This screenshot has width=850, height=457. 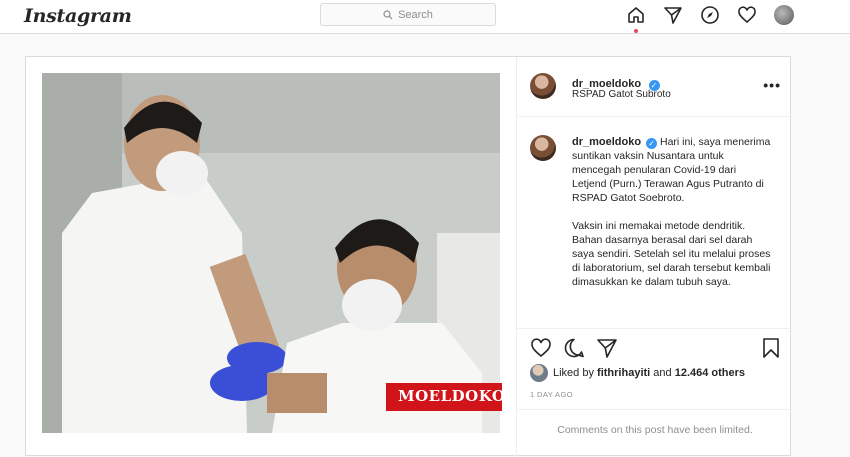 I want to click on notification-dot, so click(x=636, y=31).